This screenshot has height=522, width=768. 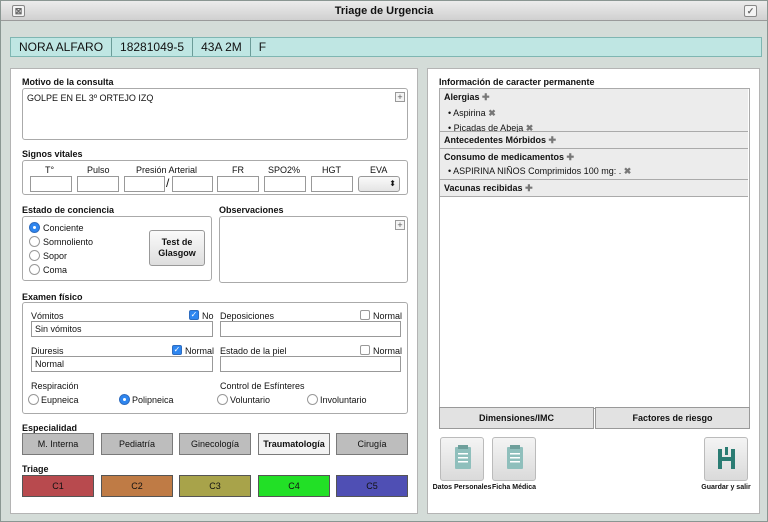 I want to click on deposiciones-checkbox, so click(x=365, y=315).